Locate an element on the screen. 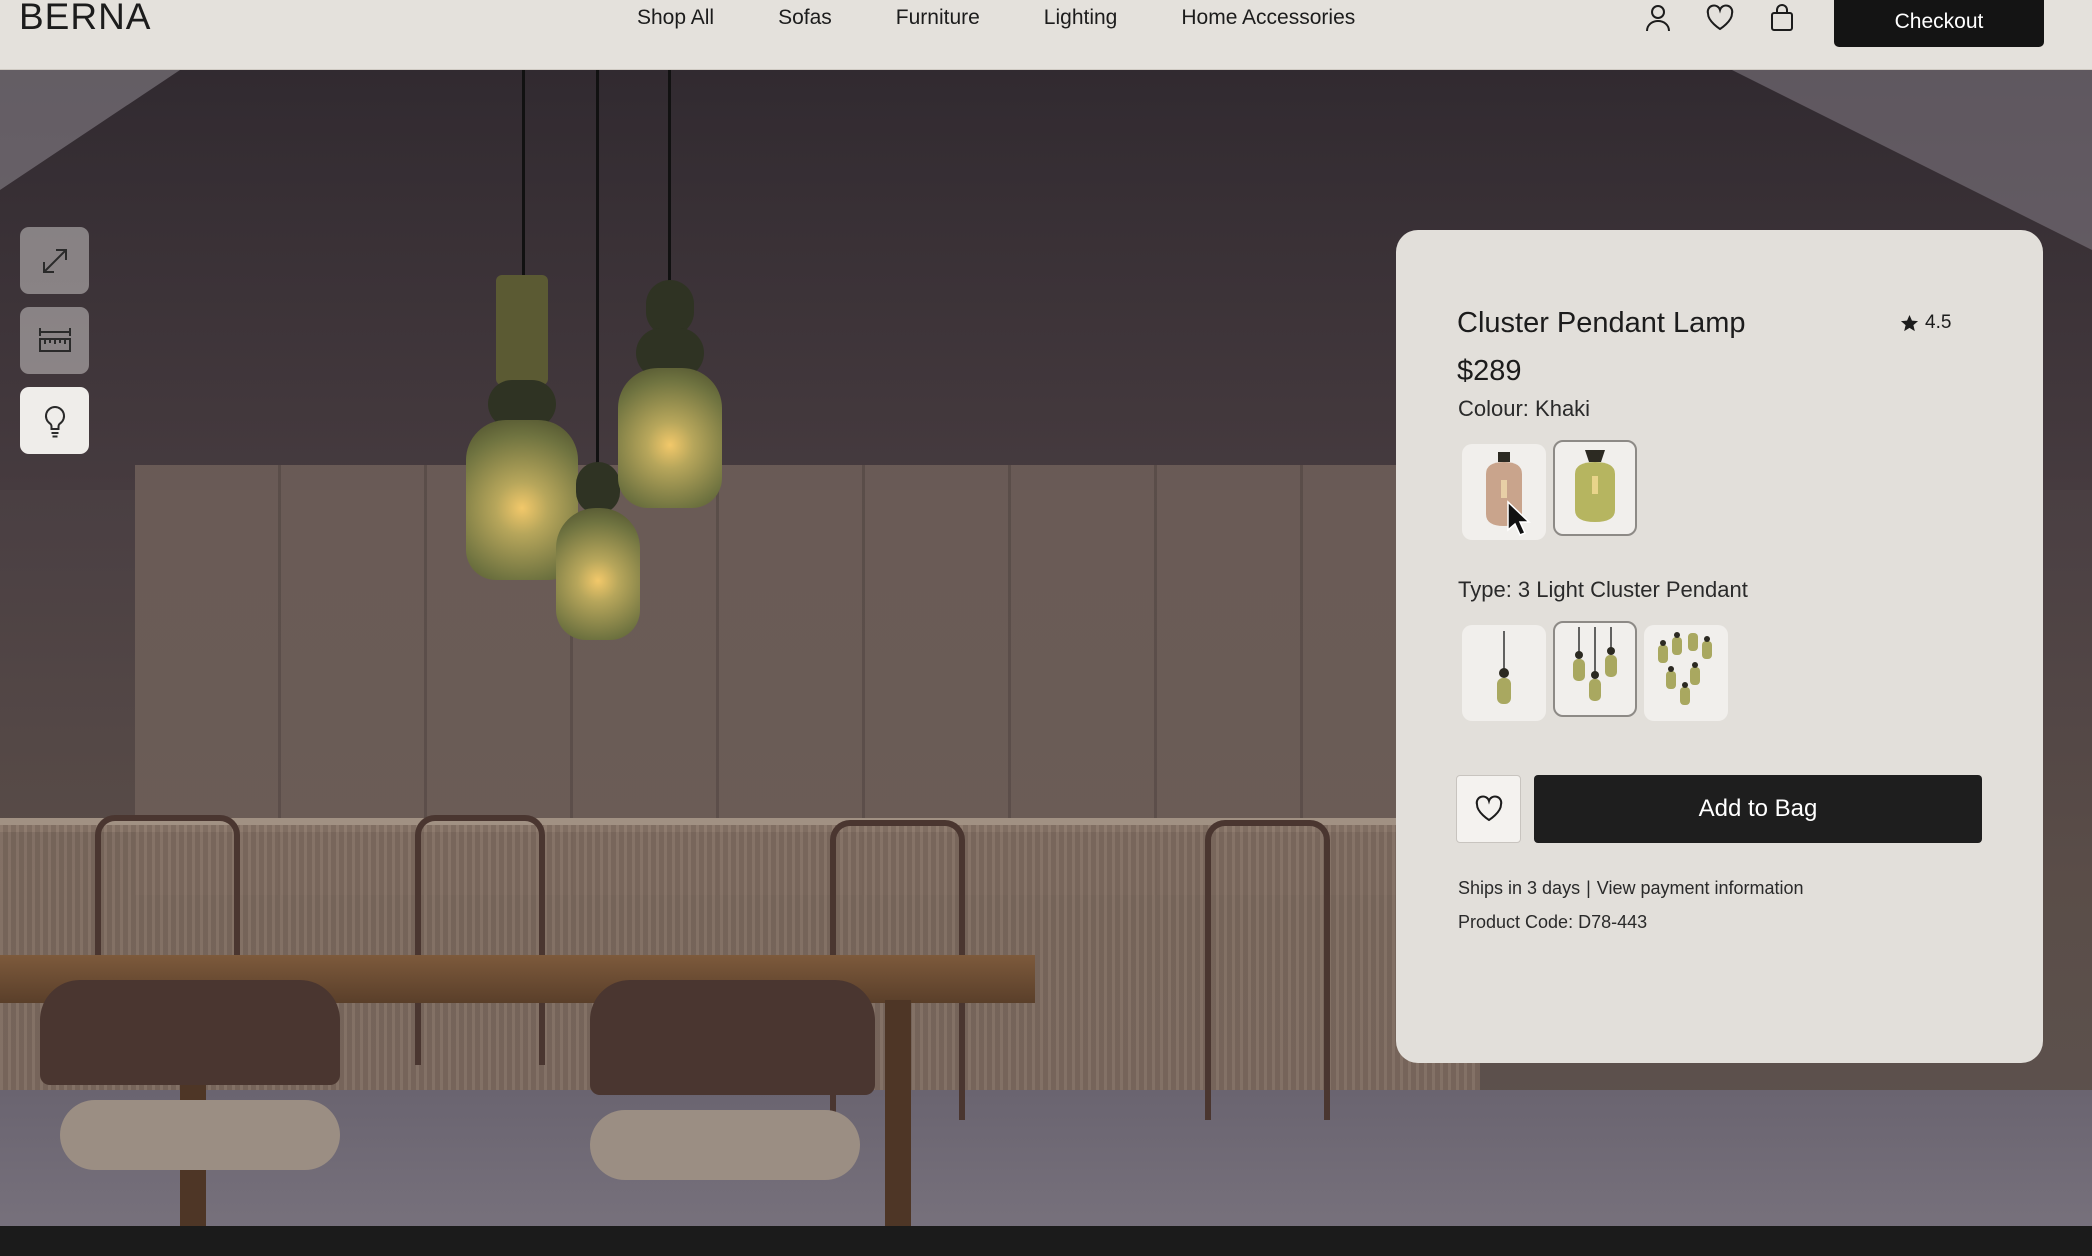 The width and height of the screenshot is (2092, 1256). wishlist-heart-icon is located at coordinates (1720, 18).